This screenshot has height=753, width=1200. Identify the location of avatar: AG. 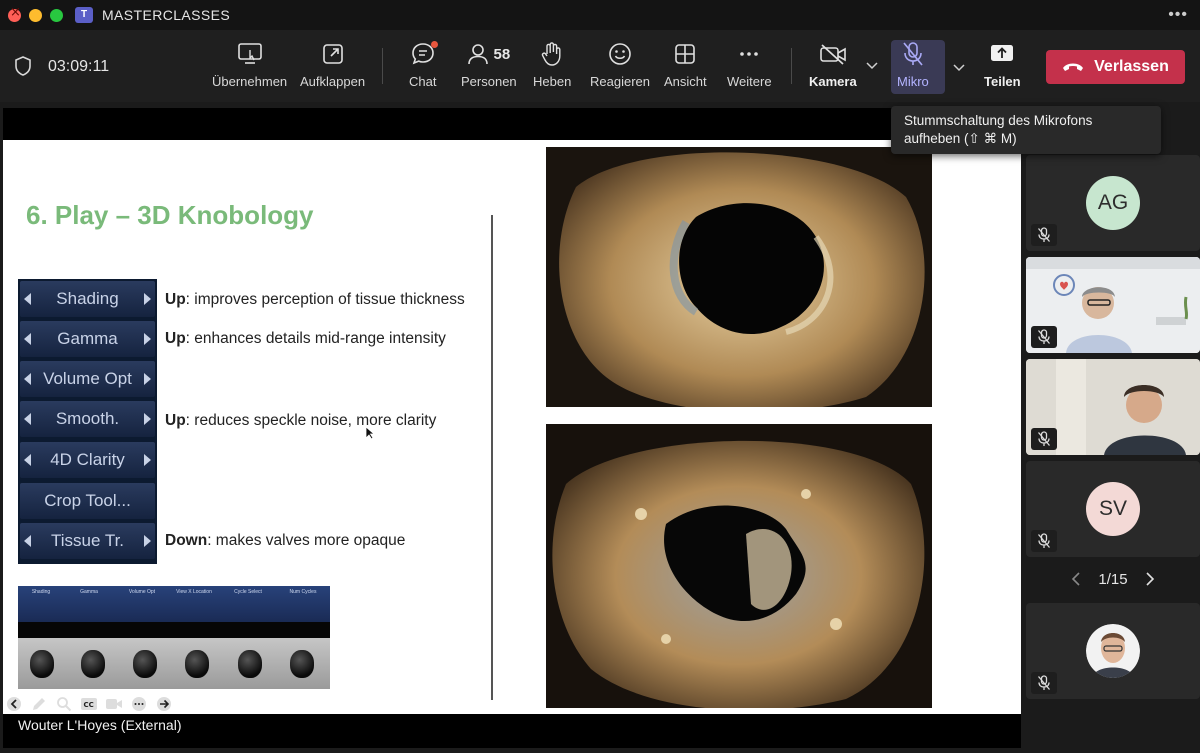
(1113, 203).